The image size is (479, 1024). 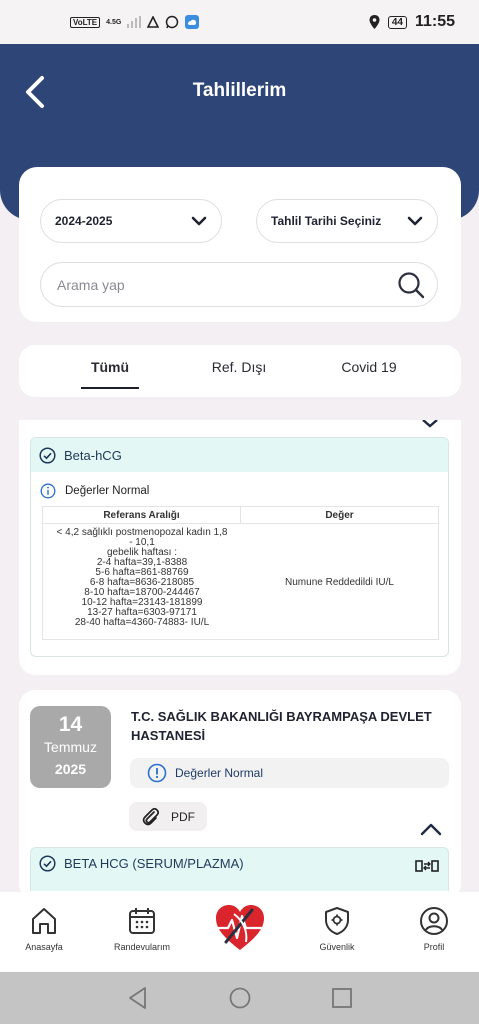 I want to click on column-header-value: Değer, so click(x=339, y=515).